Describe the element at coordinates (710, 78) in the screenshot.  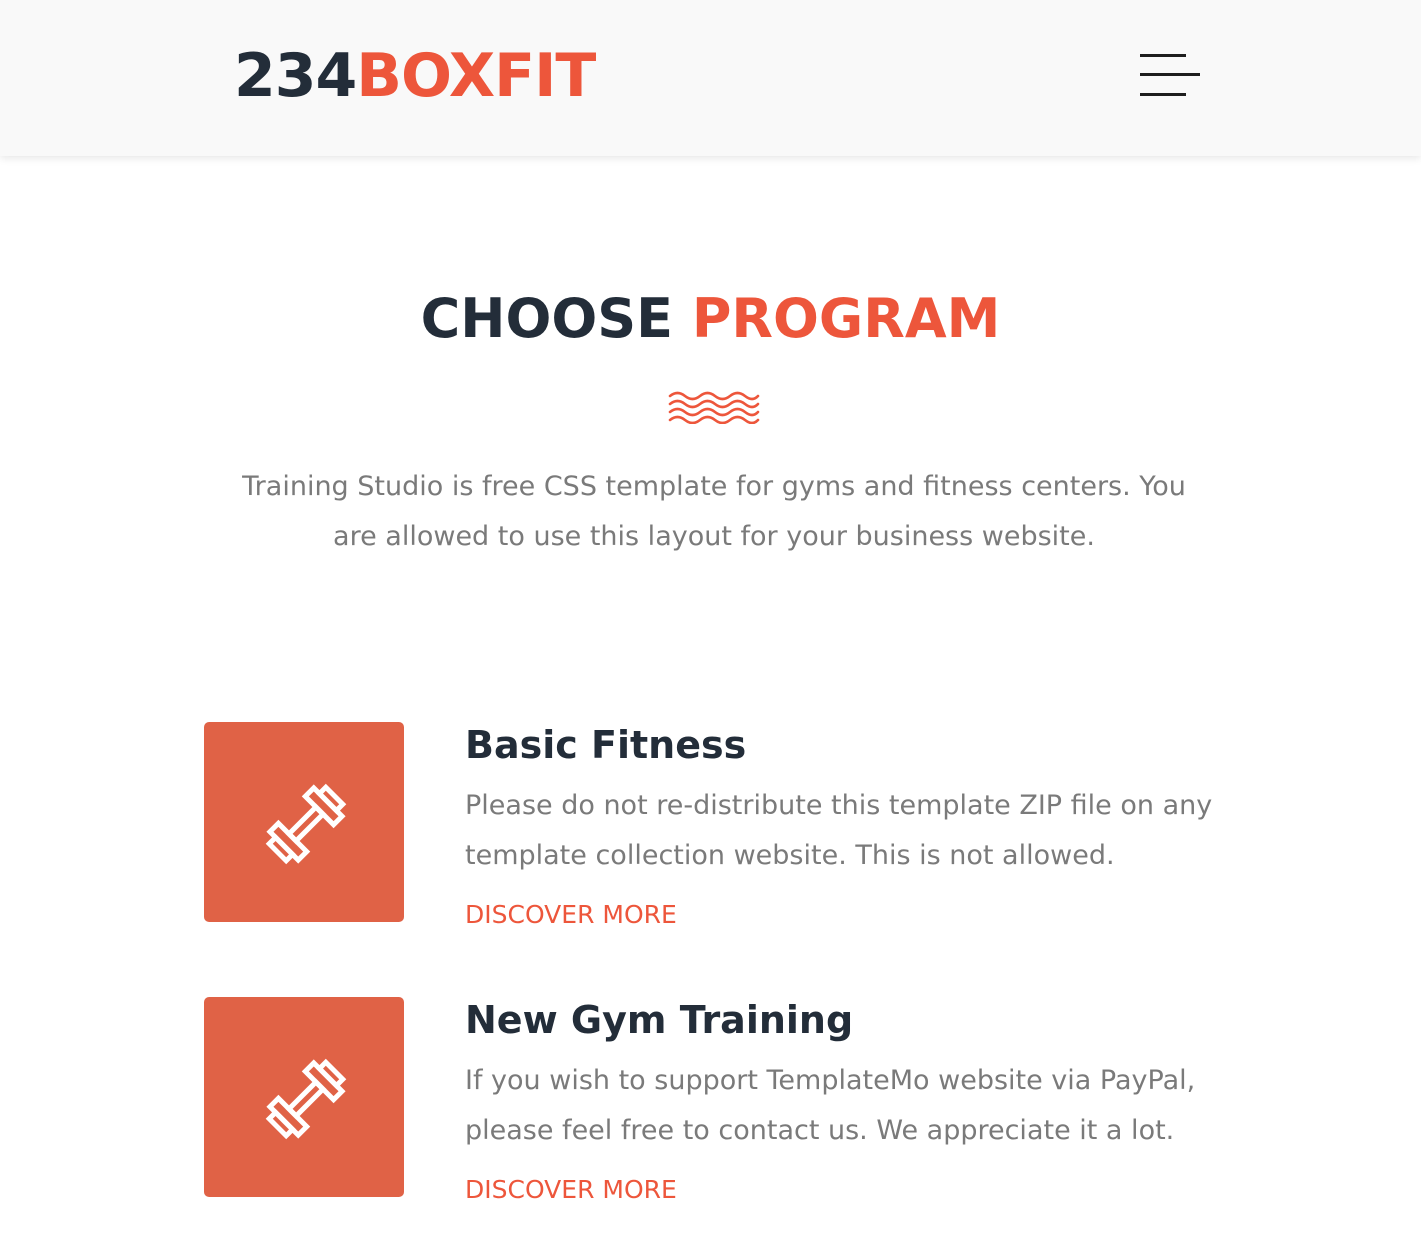
I see `site-header: 234BOXFIT` at that location.